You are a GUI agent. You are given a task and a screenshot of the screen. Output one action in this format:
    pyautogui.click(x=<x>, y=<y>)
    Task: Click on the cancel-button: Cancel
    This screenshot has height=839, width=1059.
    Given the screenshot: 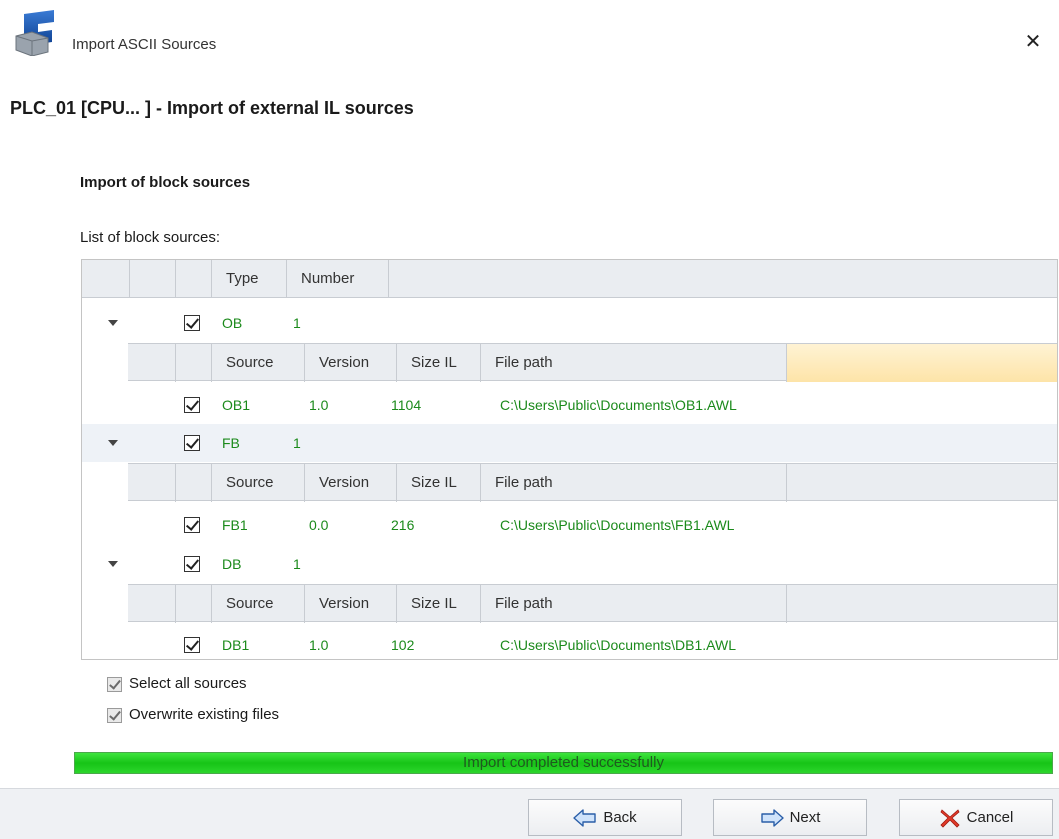 What is the action you would take?
    pyautogui.click(x=976, y=817)
    